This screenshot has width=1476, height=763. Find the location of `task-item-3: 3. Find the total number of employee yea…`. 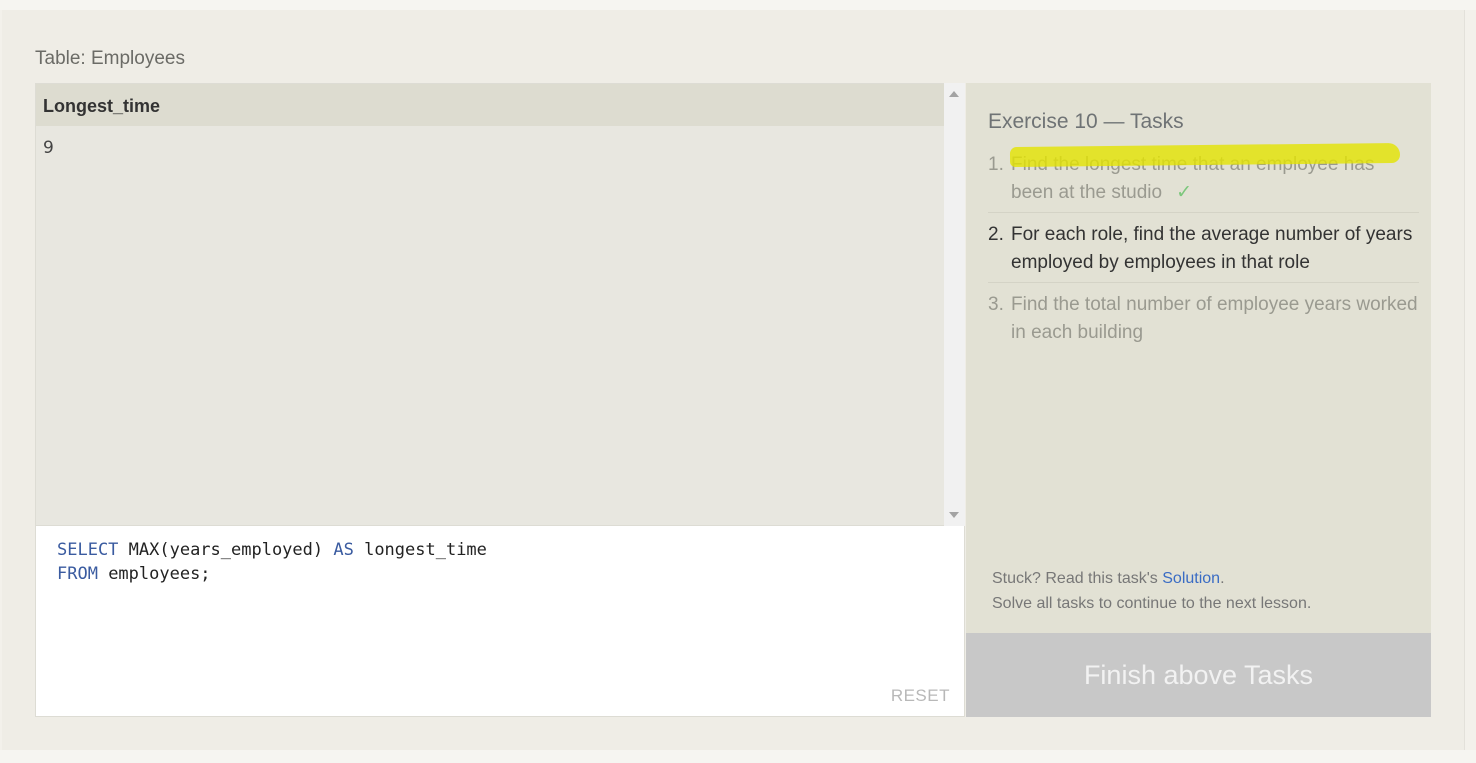

task-item-3: 3. Find the total number of employee yea… is located at coordinates (1203, 319).